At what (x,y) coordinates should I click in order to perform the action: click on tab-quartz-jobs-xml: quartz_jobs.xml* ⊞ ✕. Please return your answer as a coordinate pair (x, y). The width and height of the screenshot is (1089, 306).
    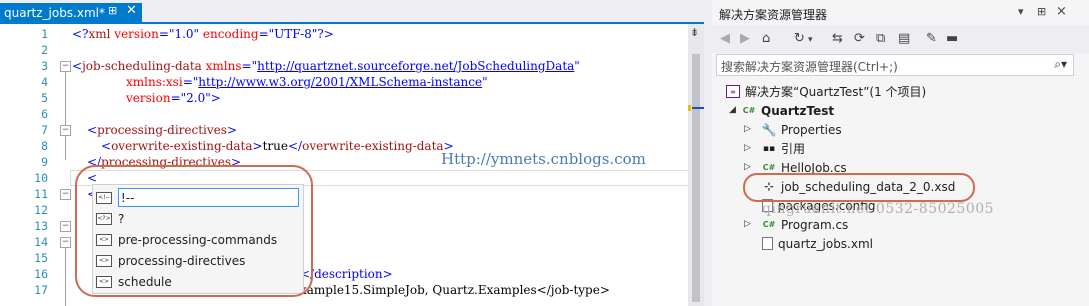
    Looking at the image, I should click on (71, 12).